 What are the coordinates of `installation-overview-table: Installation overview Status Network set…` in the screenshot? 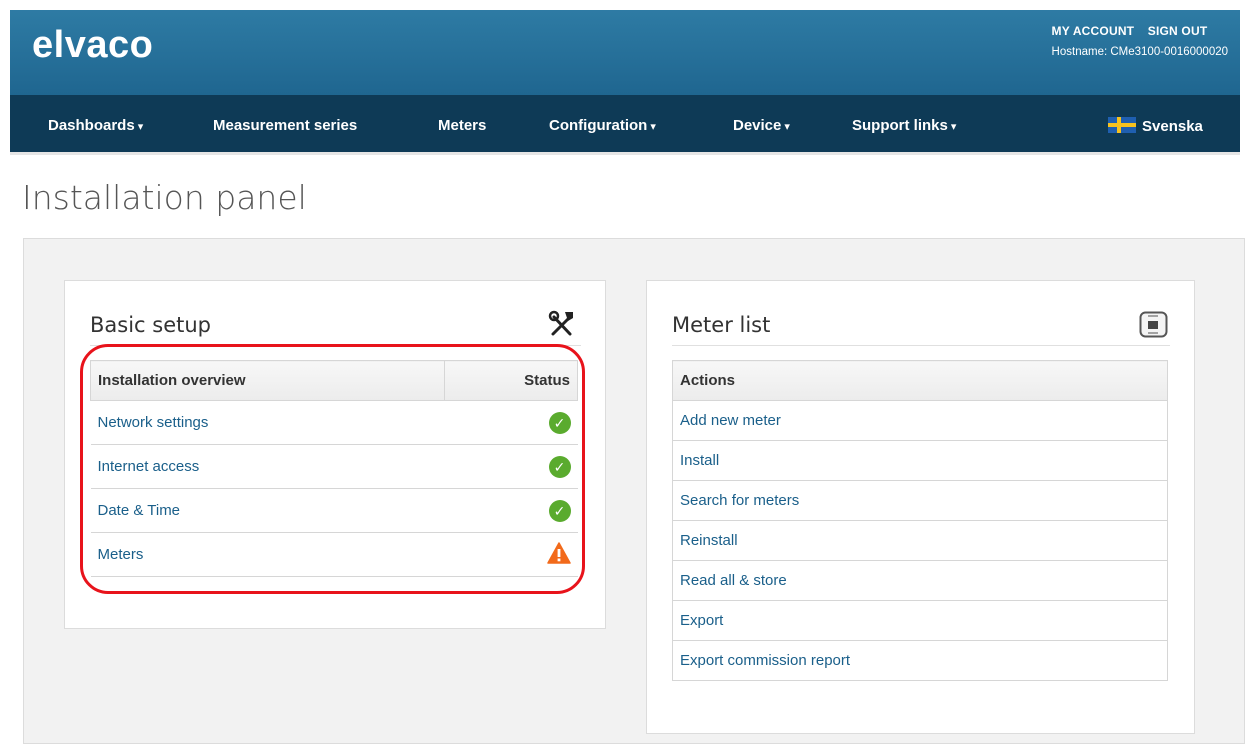 It's located at (333, 468).